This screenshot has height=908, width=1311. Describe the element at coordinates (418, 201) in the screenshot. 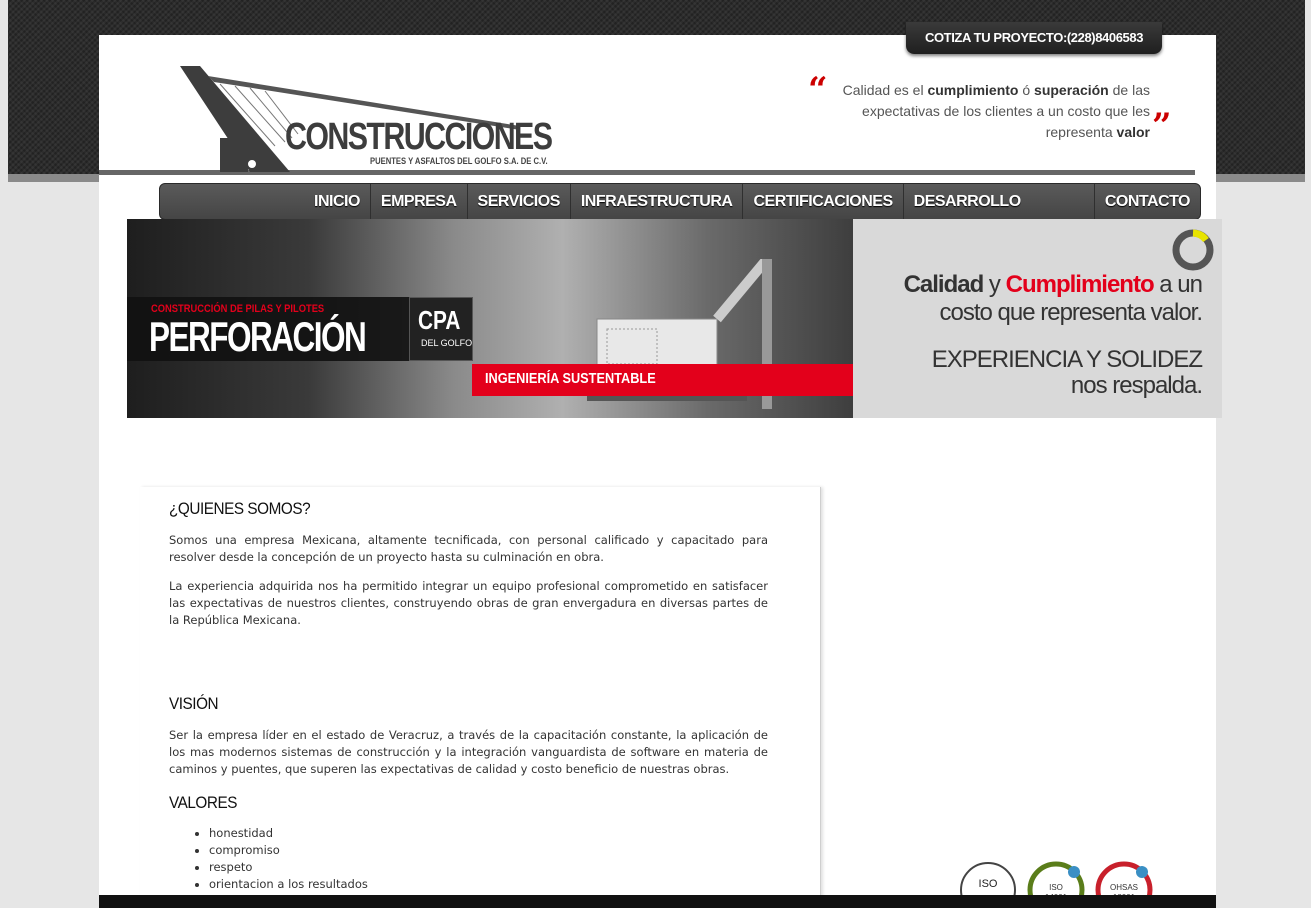

I see `nav-item-empresa: EMPRESA` at that location.